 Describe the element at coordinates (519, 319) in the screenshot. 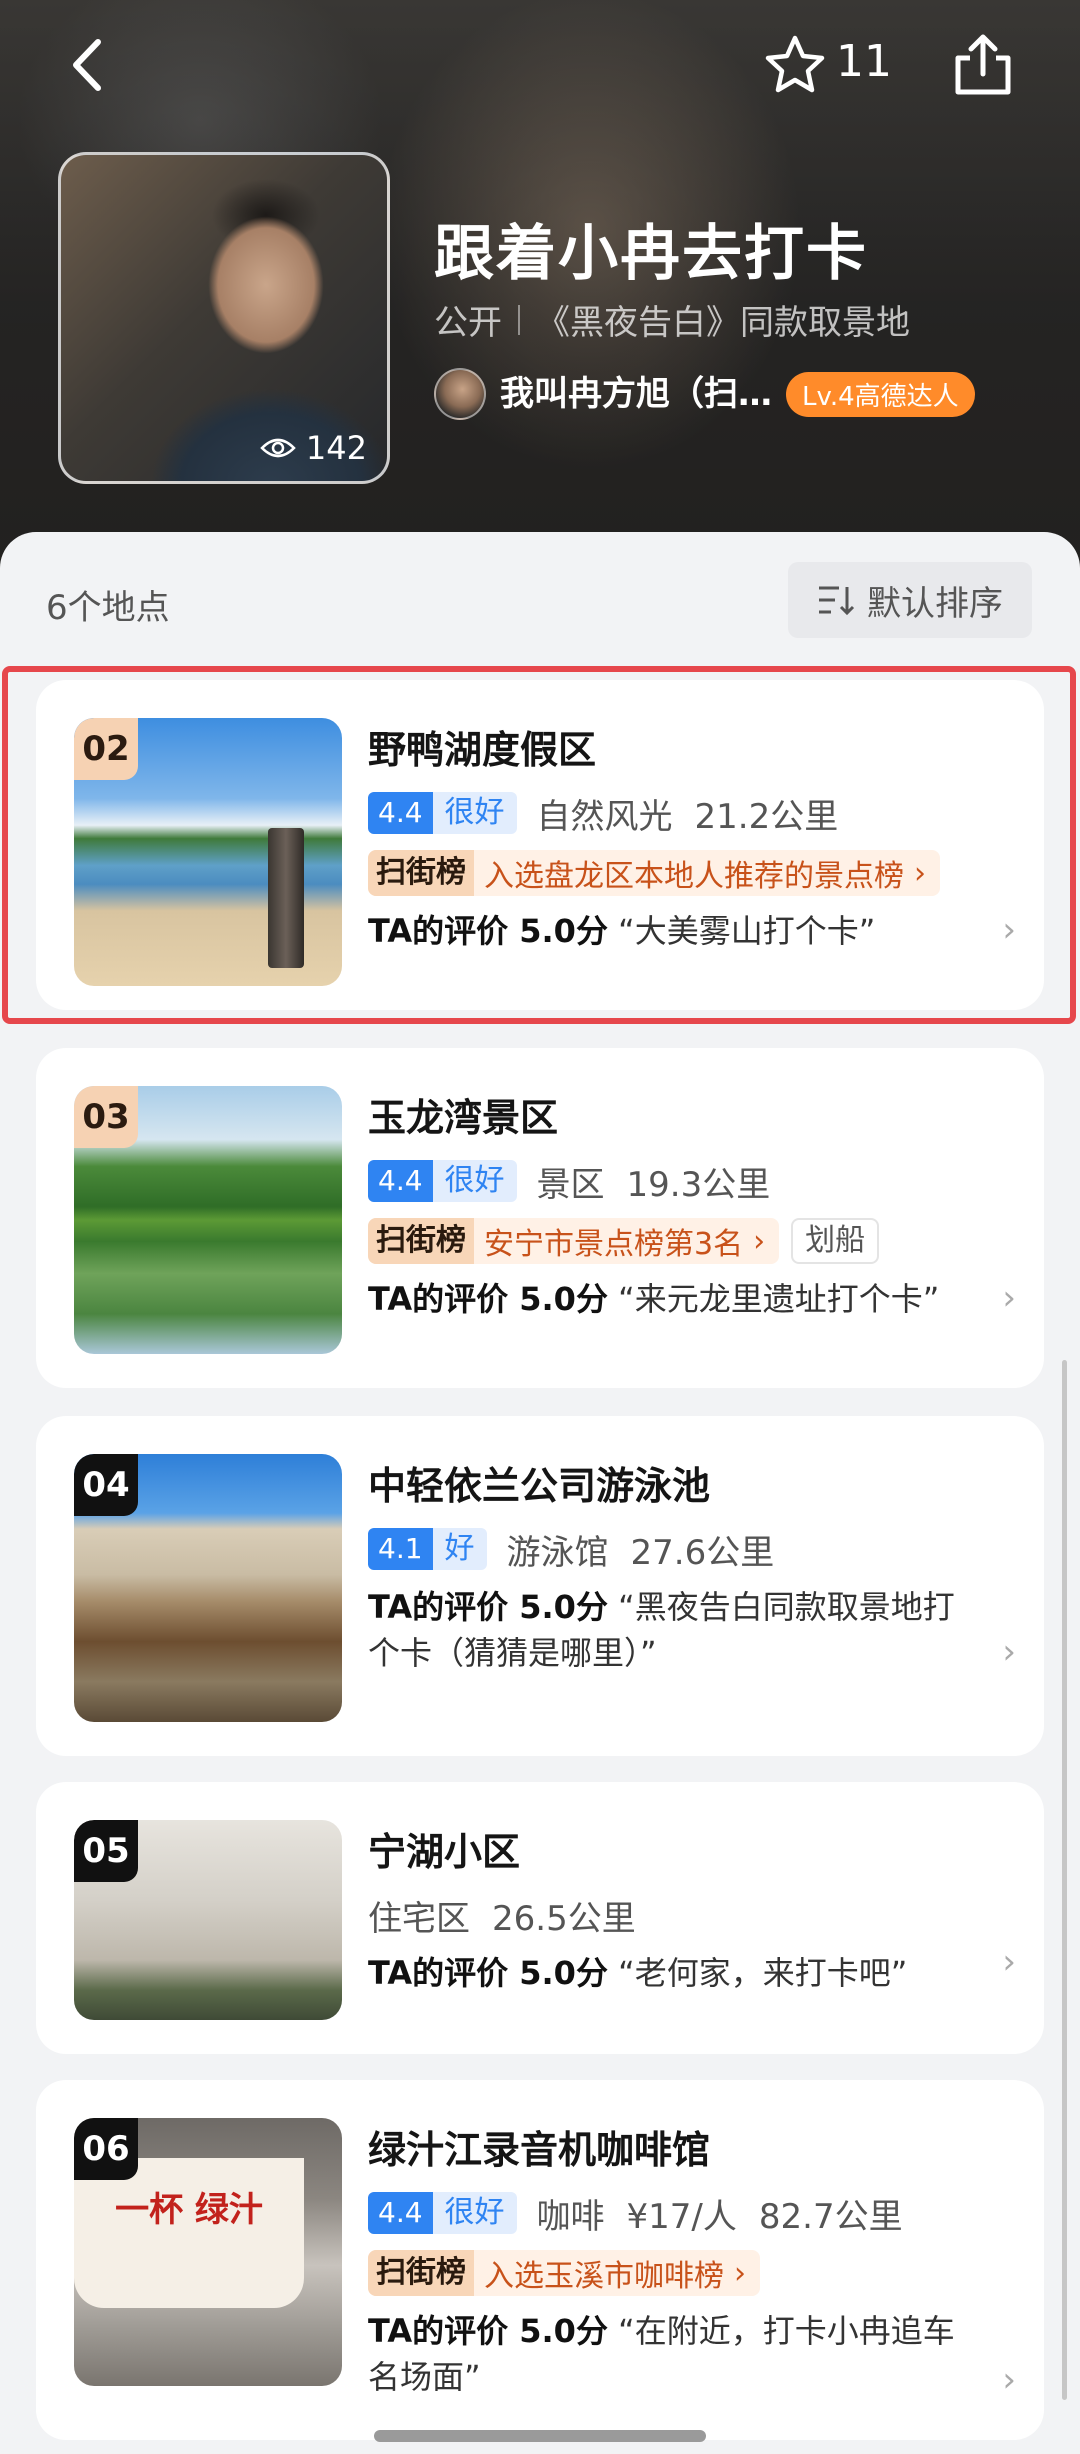

I see `divider` at that location.